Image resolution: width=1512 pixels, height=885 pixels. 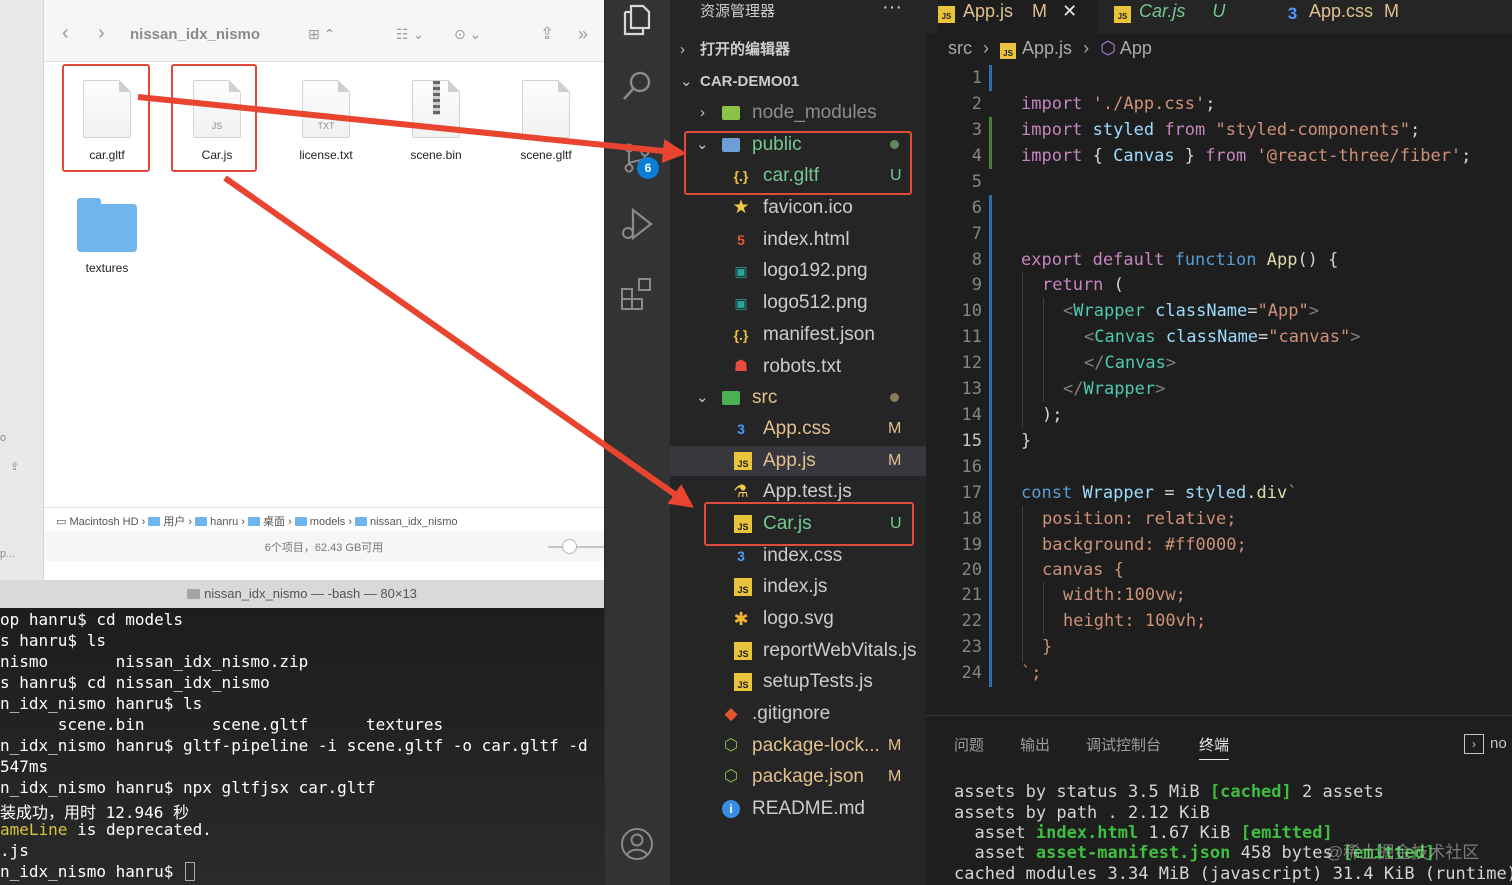 I want to click on toolbar-more-button: », so click(x=583, y=34).